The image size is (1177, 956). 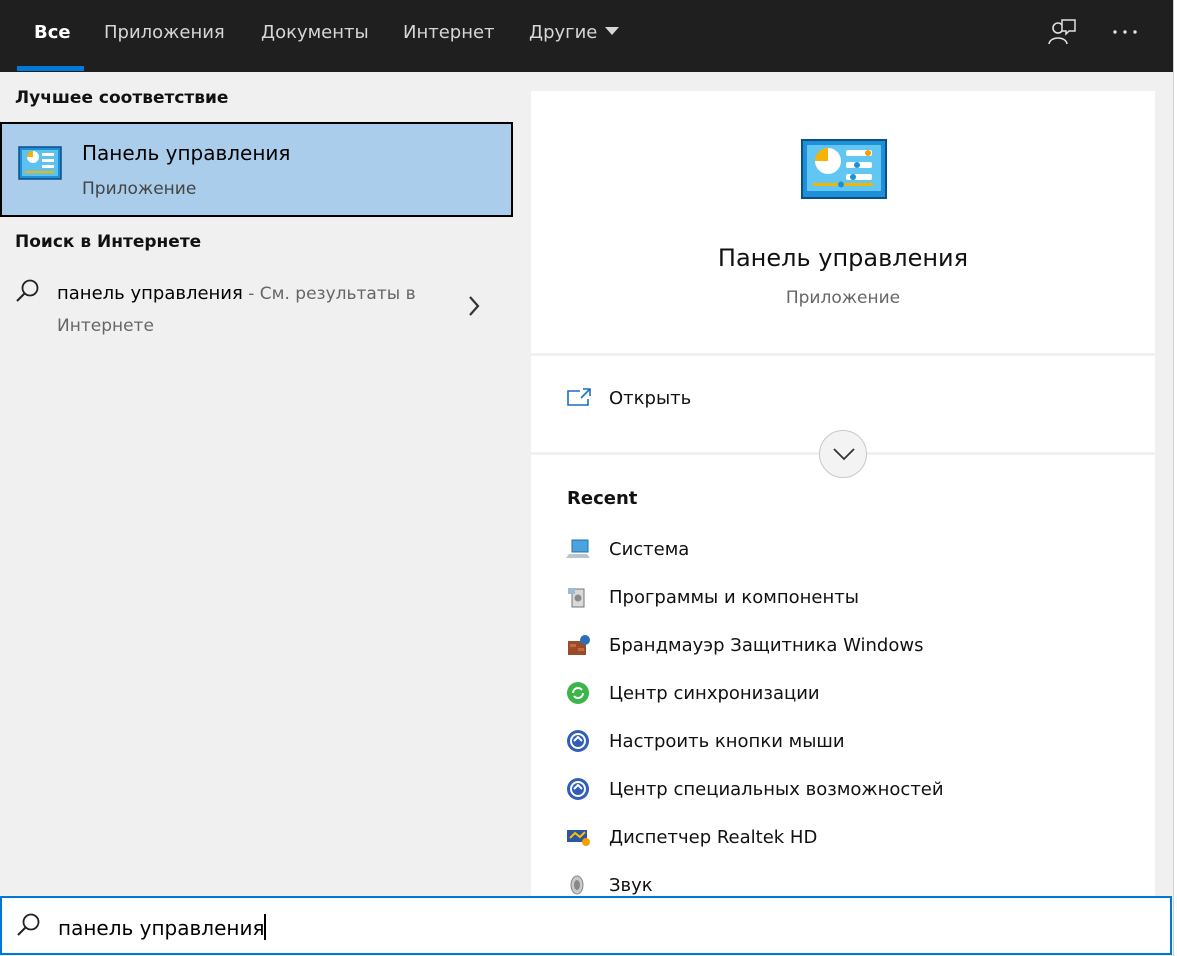 What do you see at coordinates (843, 354) in the screenshot?
I see `divider` at bounding box center [843, 354].